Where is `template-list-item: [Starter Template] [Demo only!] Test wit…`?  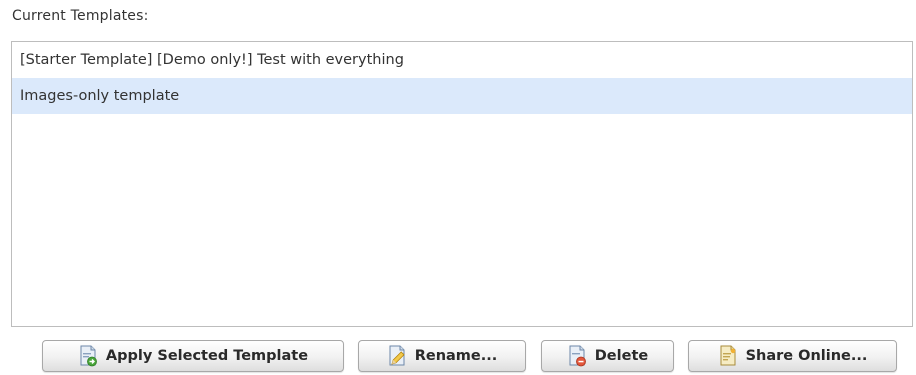 template-list-item: [Starter Template] [Demo only!] Test wit… is located at coordinates (462, 60).